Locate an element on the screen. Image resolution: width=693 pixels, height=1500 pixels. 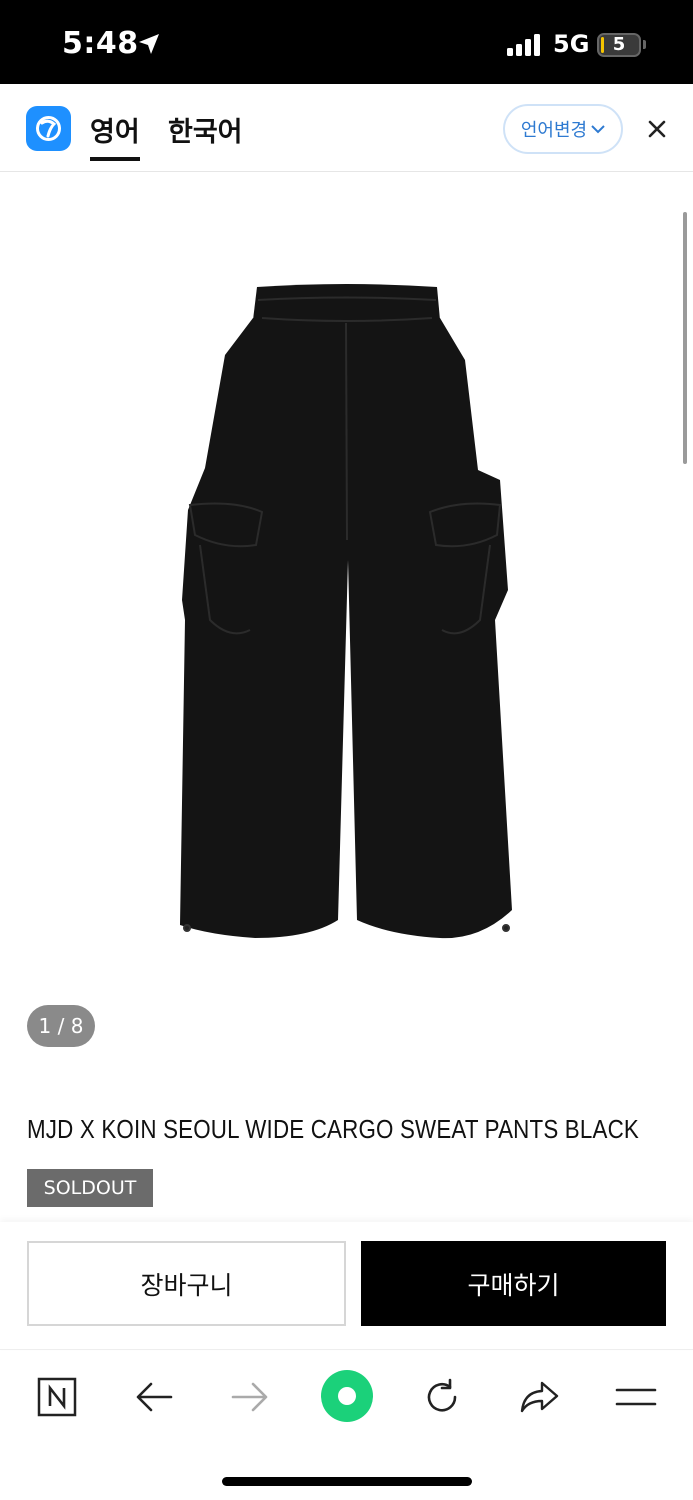
close-icon is located at coordinates (657, 129).